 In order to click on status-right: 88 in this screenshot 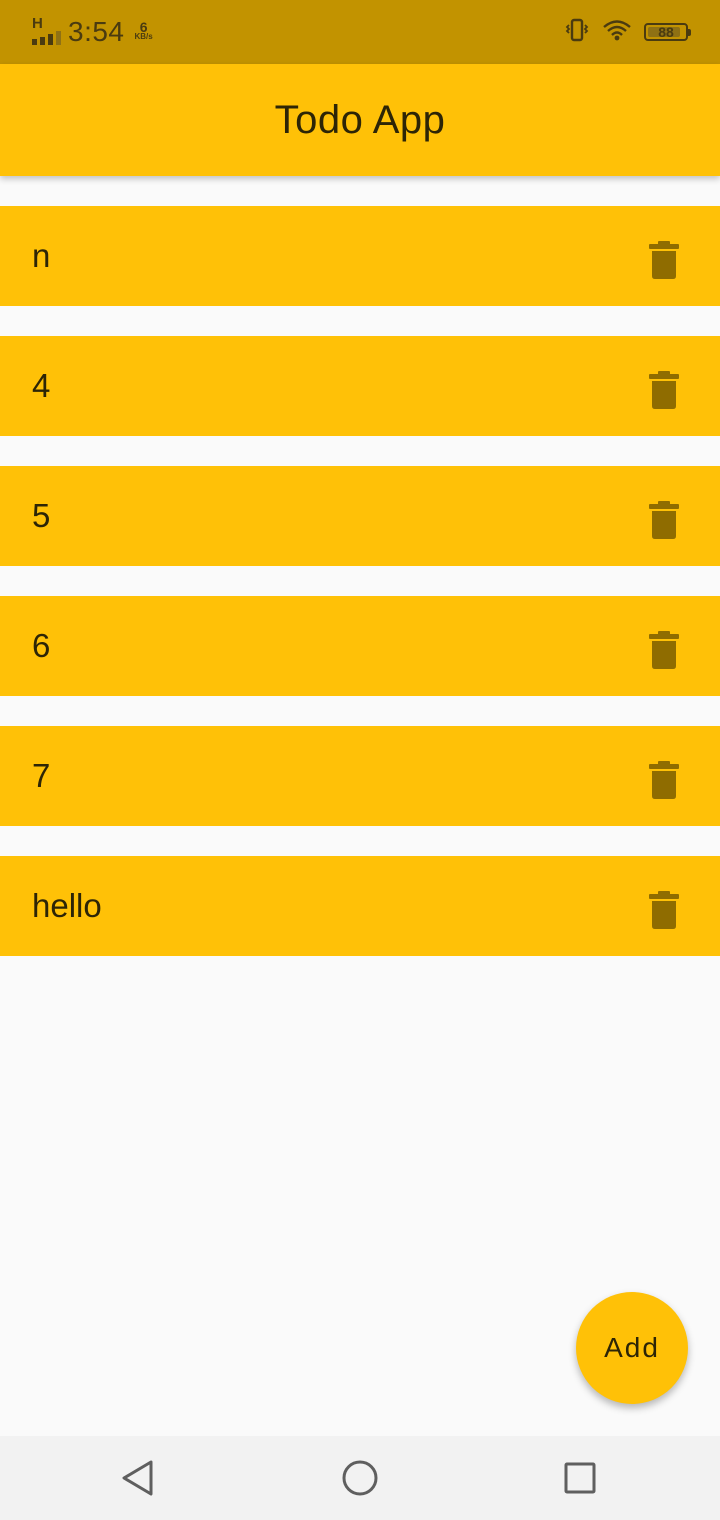, I will do `click(627, 32)`.